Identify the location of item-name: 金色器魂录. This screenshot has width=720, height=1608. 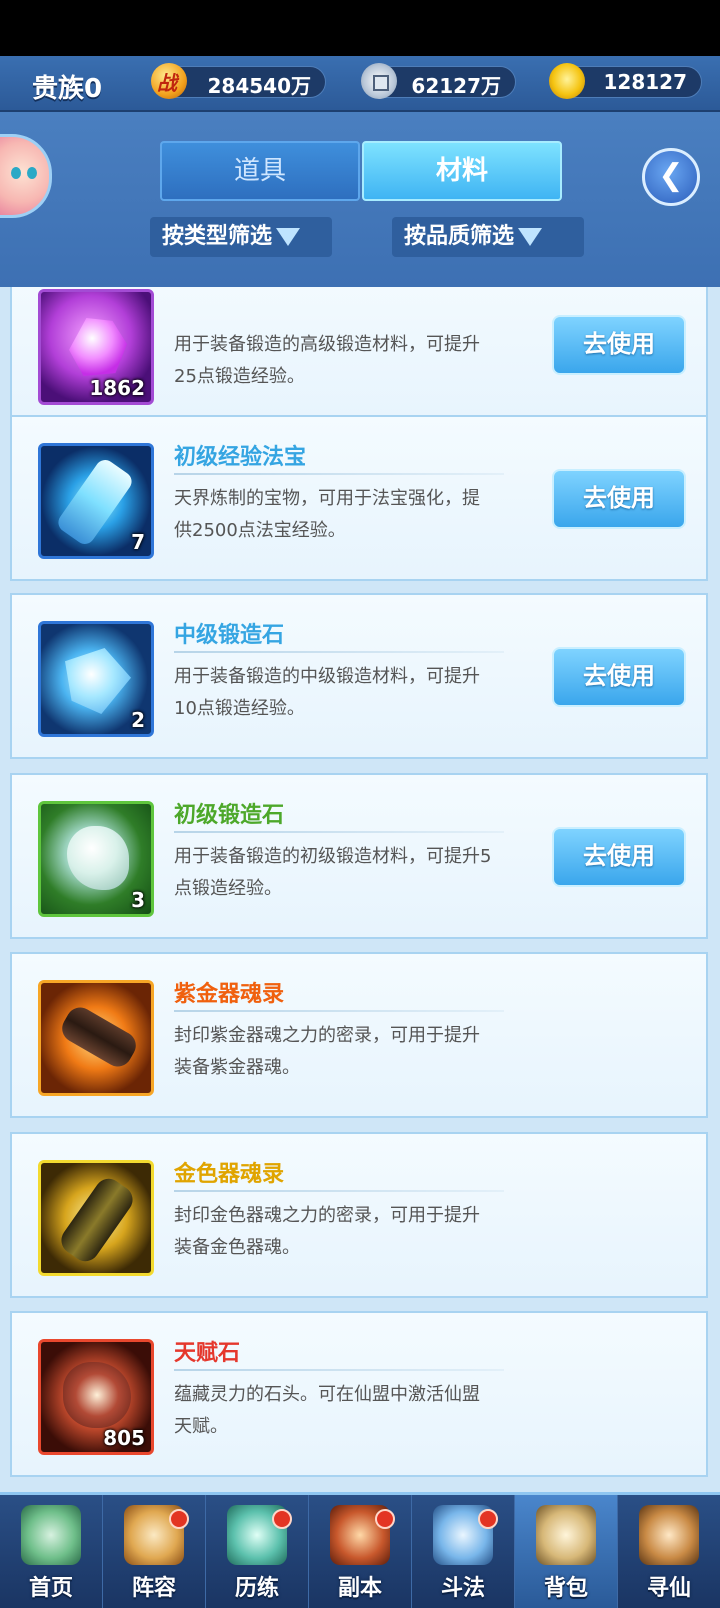
(229, 1174).